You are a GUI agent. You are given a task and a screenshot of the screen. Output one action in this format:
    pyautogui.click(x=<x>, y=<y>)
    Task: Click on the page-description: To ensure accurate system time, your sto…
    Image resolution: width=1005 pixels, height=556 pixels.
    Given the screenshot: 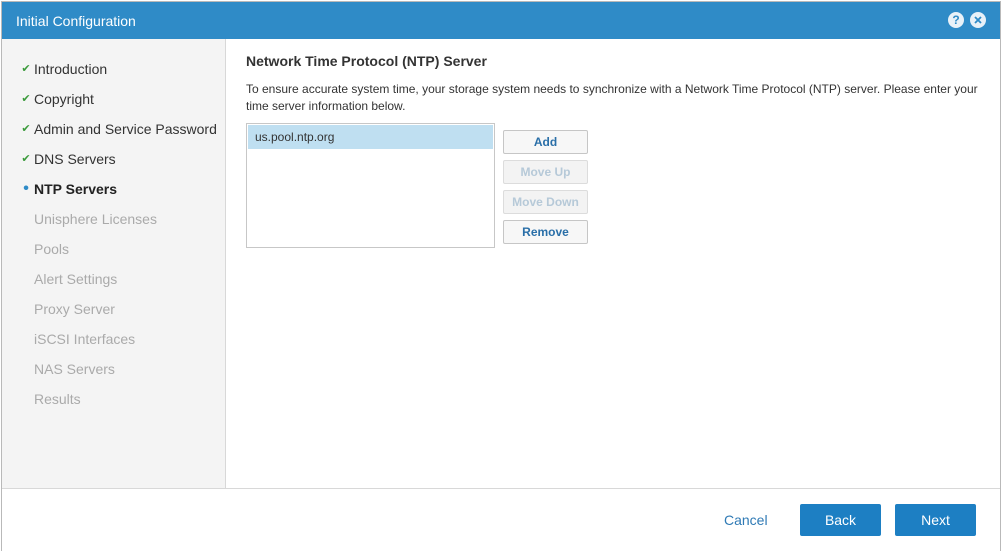 What is the action you would take?
    pyautogui.click(x=612, y=97)
    